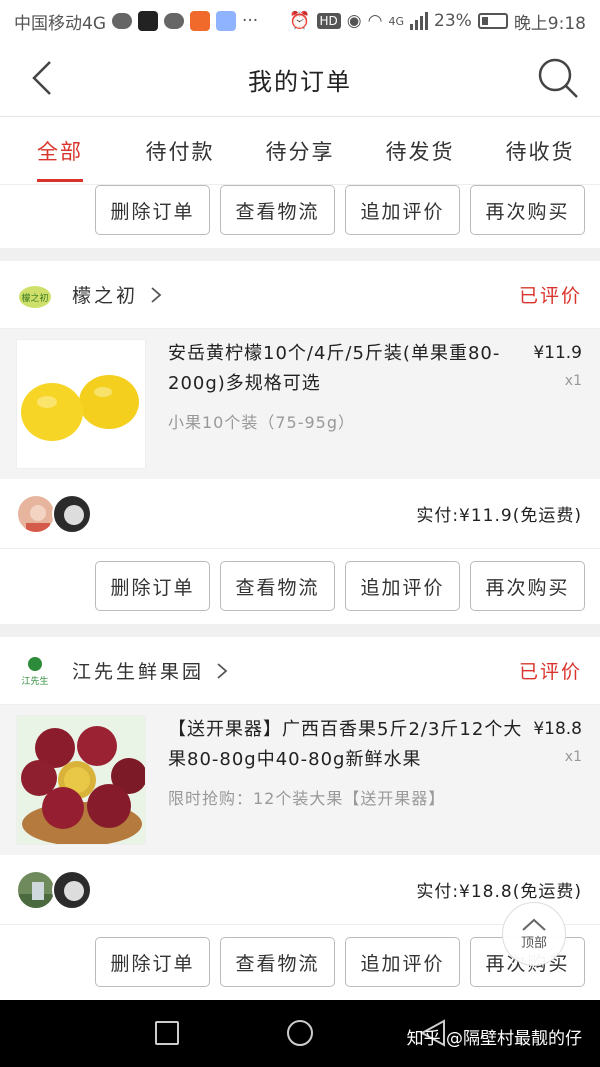  Describe the element at coordinates (558, 78) in the screenshot. I see `search-icon` at that location.